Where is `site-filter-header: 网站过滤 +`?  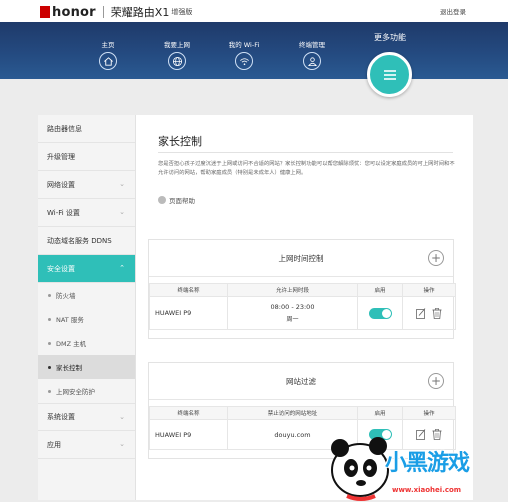 site-filter-header: 网站过滤 + is located at coordinates (301, 381).